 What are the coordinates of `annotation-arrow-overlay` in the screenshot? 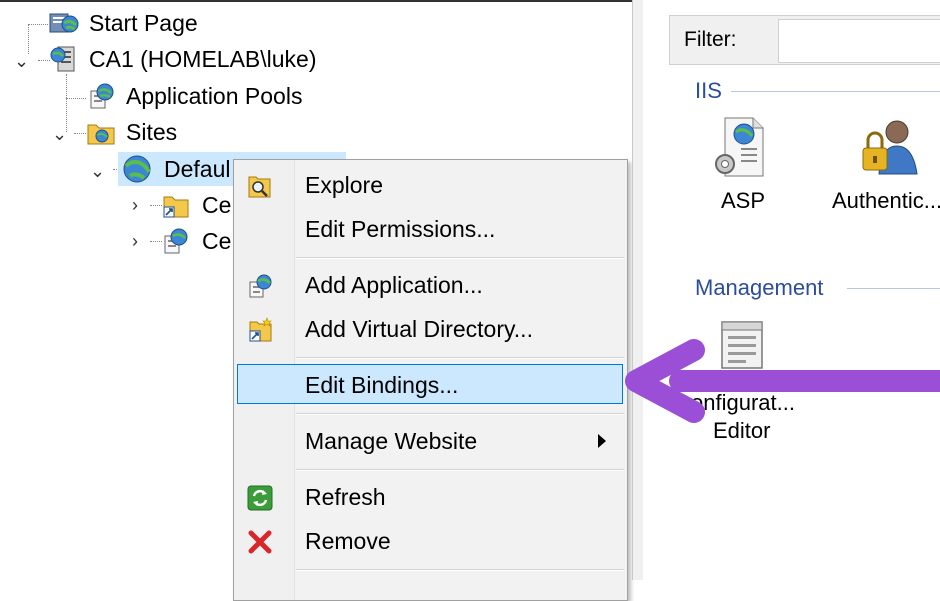 It's located at (782, 381).